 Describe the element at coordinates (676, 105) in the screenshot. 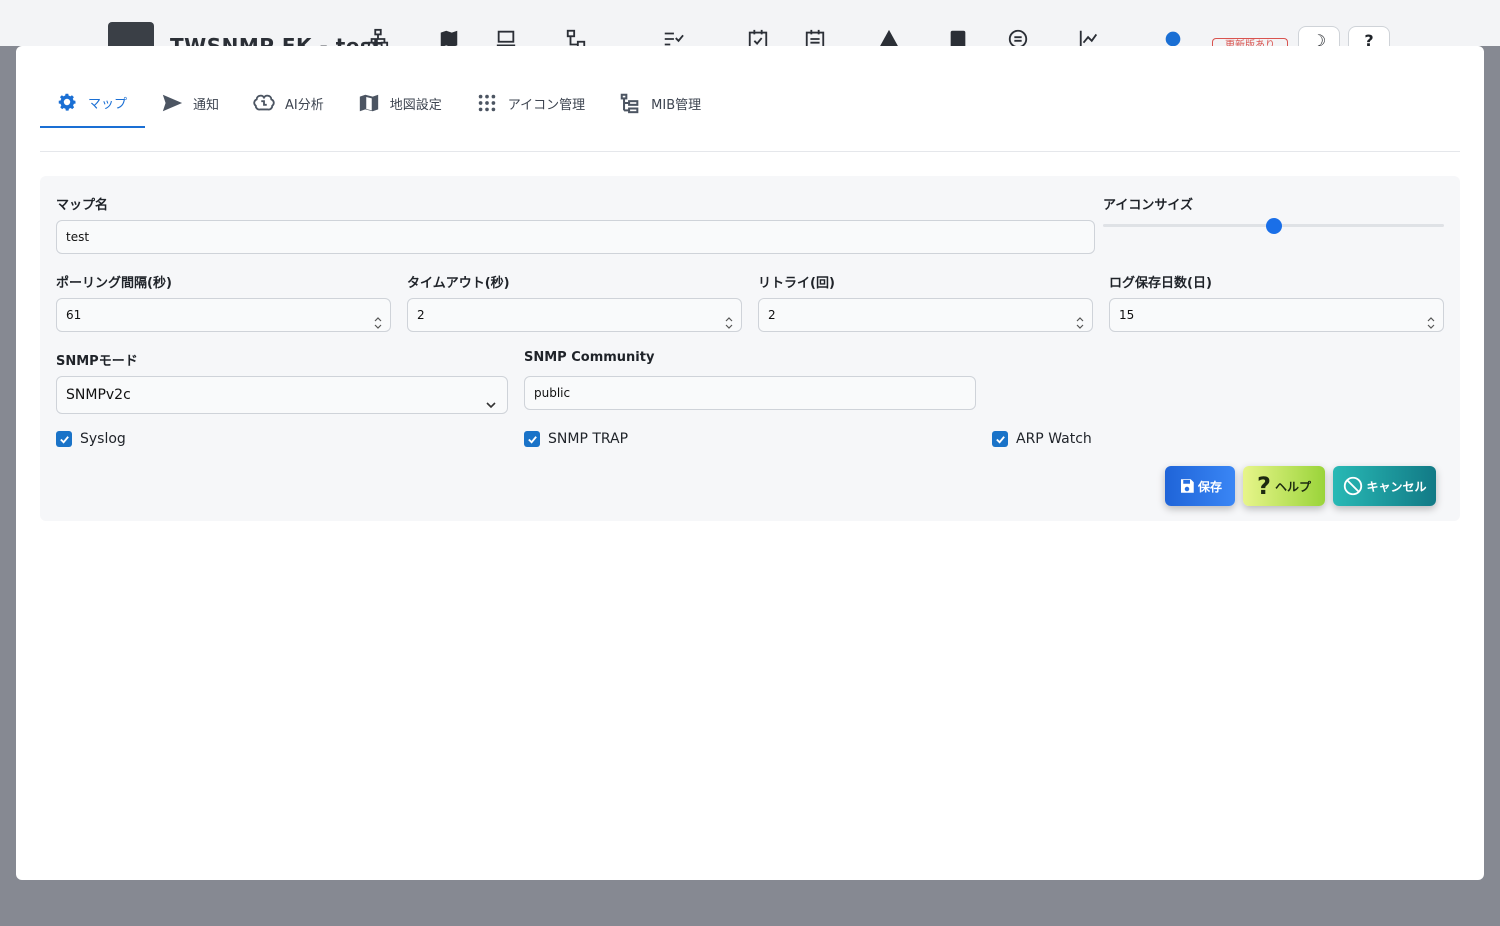

I see `tab-label: MIB管理` at that location.